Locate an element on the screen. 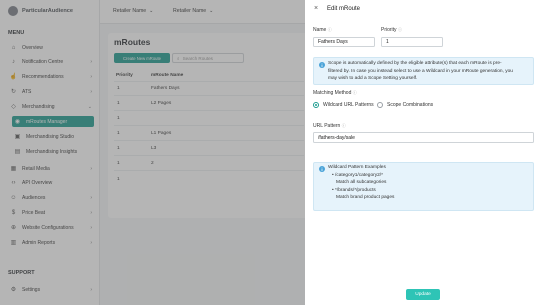 The width and height of the screenshot is (542, 305). url-pattern-input: /fathers-day/sale is located at coordinates (423, 137).